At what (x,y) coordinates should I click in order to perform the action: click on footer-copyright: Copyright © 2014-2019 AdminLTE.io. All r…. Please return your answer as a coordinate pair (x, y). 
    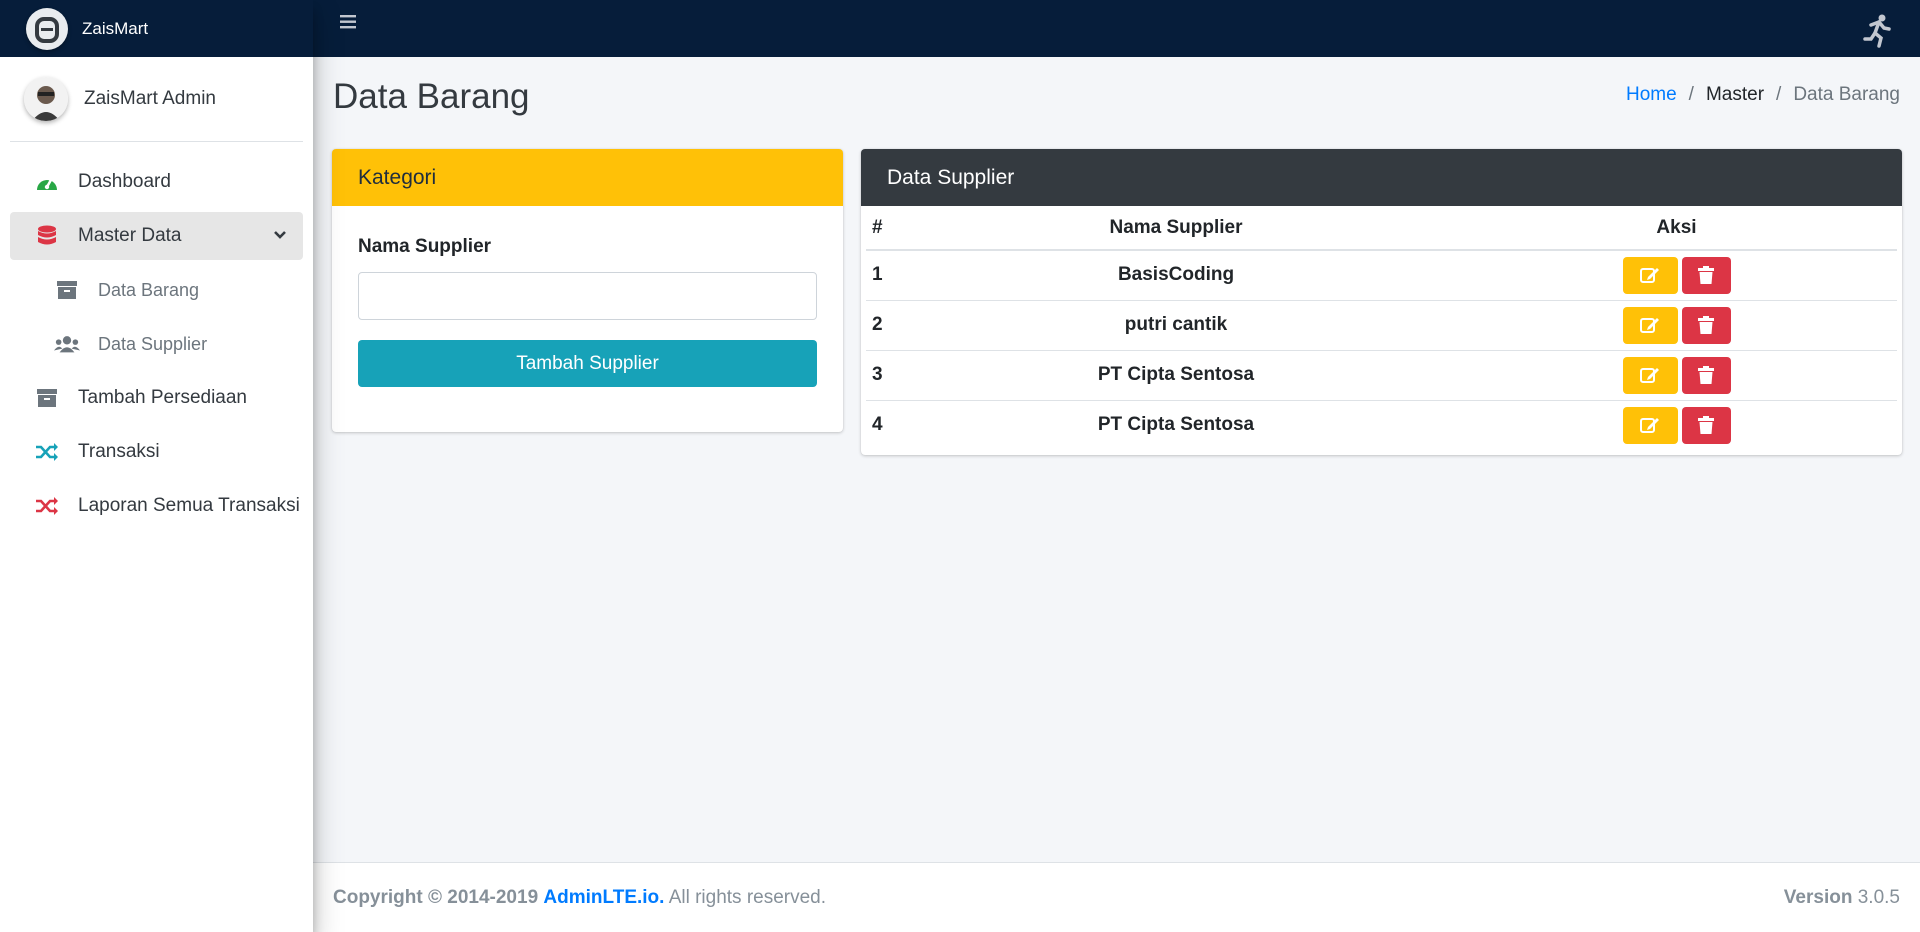
    Looking at the image, I should click on (579, 898).